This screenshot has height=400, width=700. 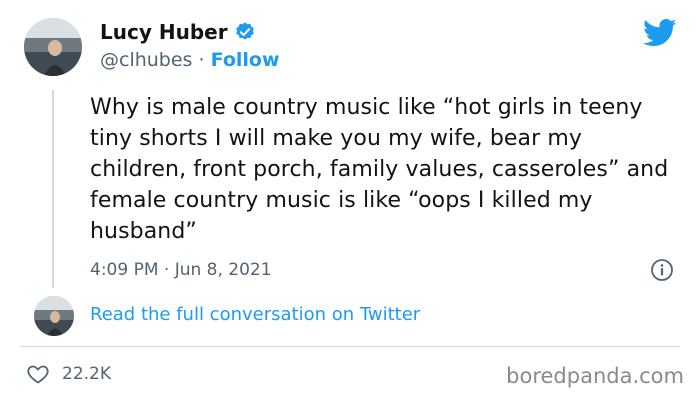 I want to click on author-avatar, so click(x=53, y=47).